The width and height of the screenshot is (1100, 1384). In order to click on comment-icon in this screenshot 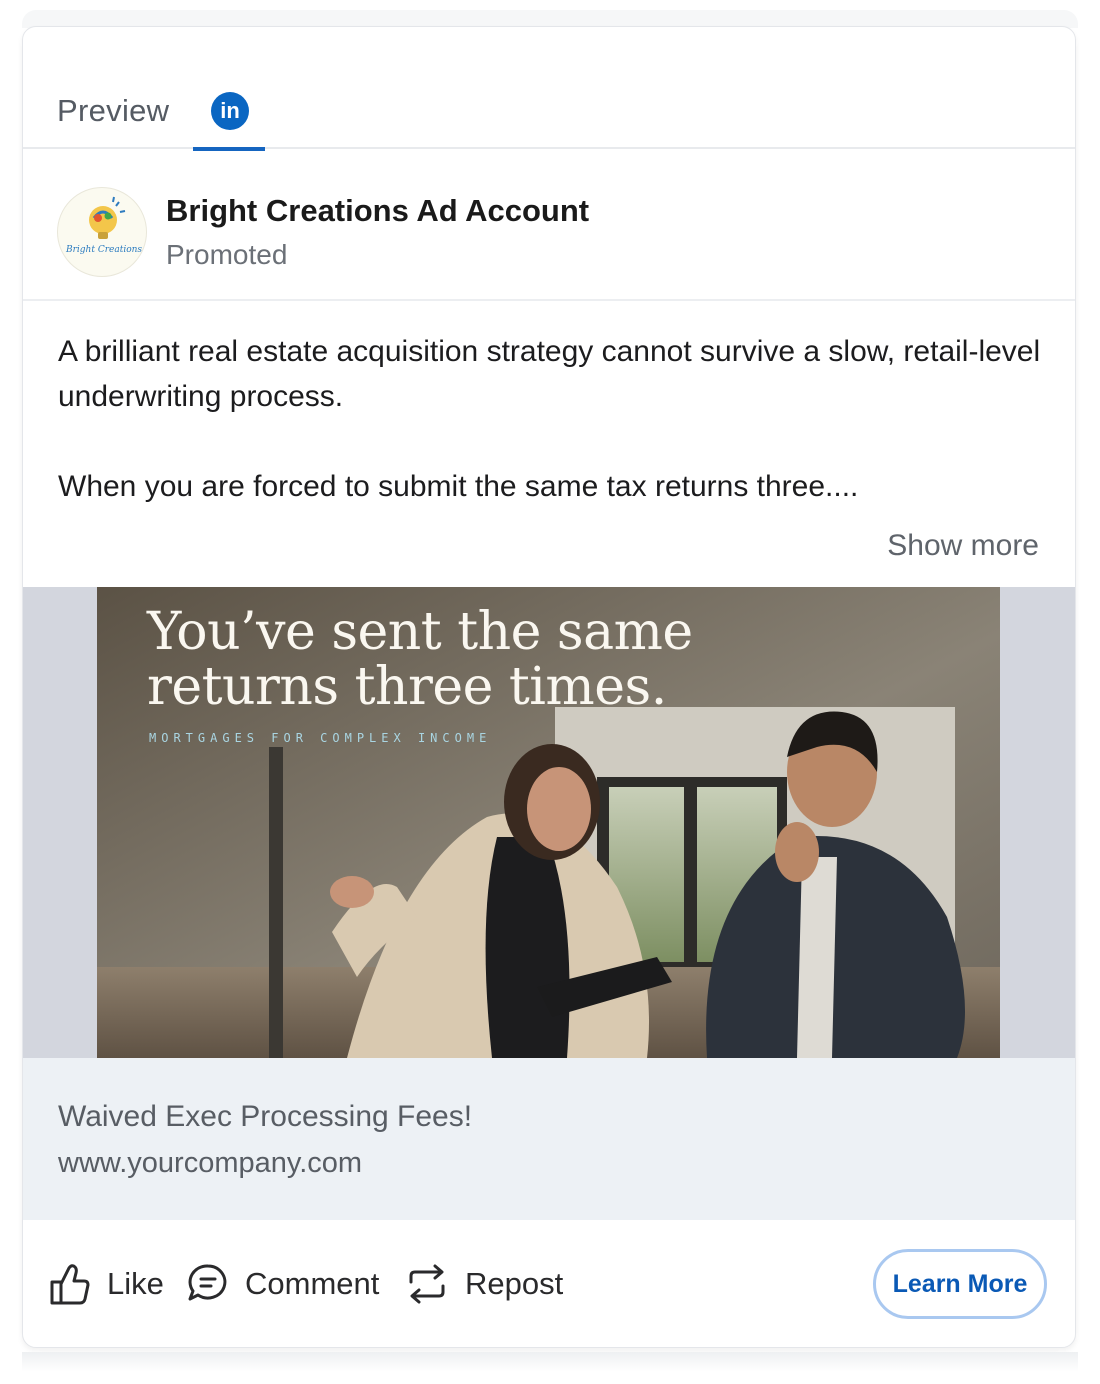, I will do `click(207, 1282)`.